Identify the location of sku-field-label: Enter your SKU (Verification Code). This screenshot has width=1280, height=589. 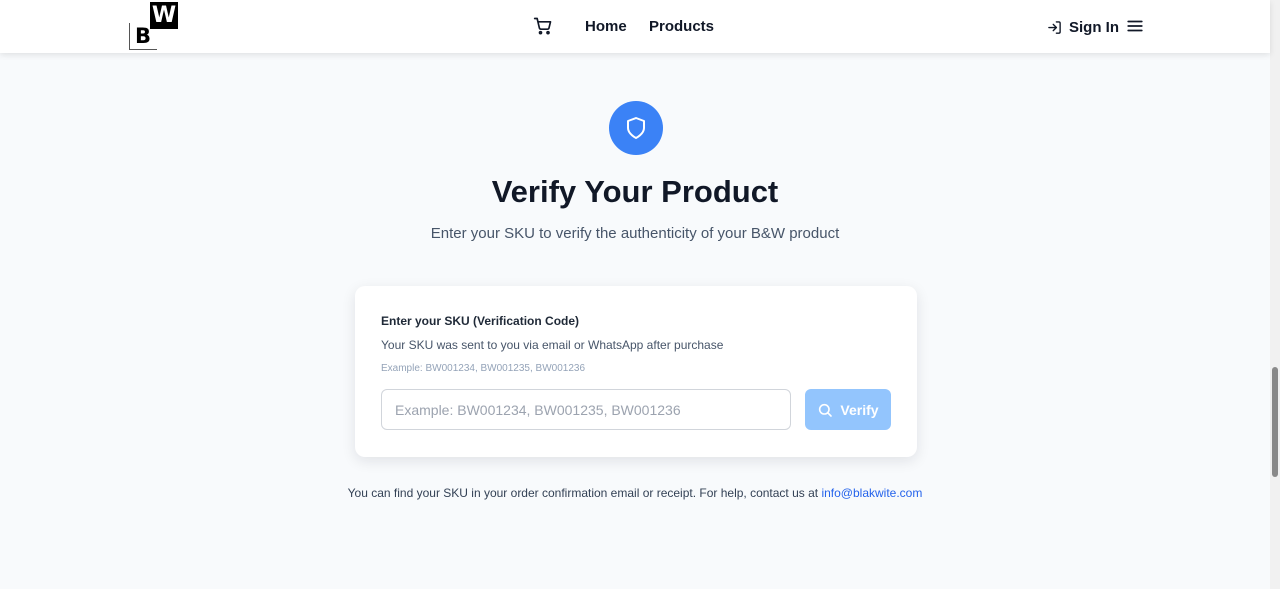
(480, 321).